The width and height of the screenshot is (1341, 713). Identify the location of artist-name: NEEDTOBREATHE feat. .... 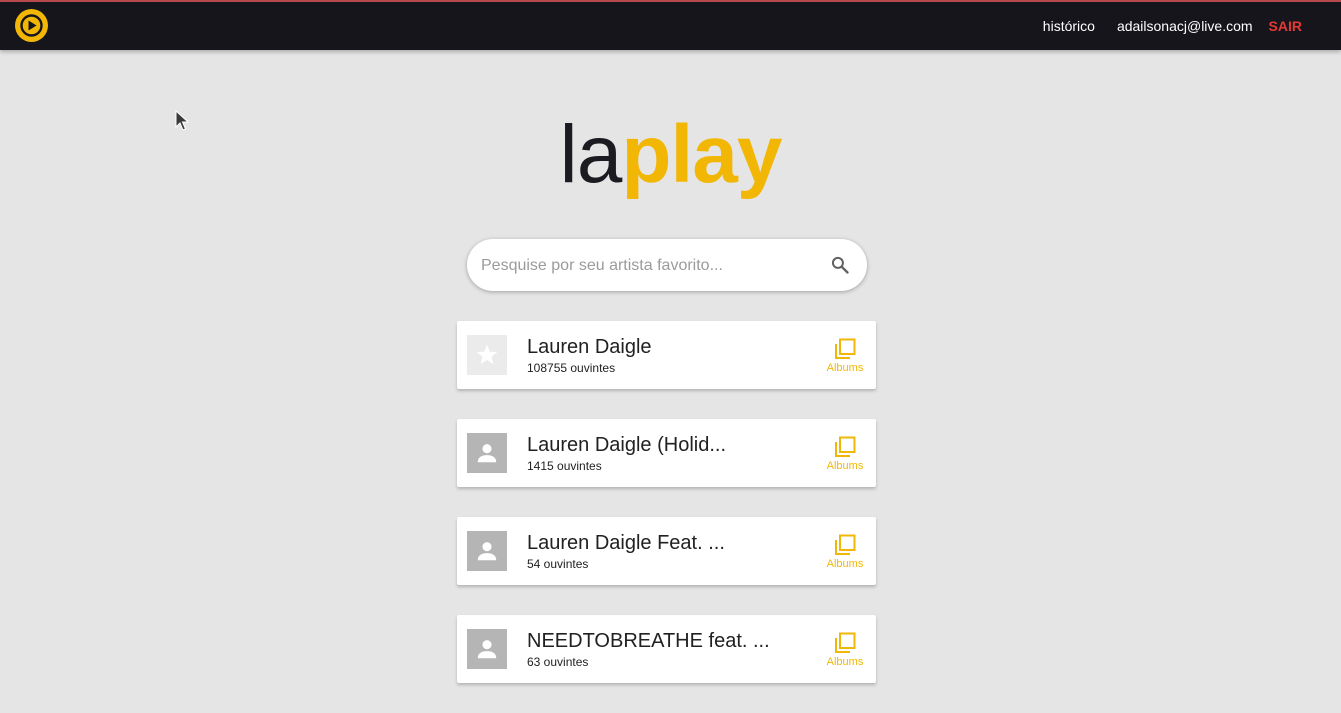
(648, 641).